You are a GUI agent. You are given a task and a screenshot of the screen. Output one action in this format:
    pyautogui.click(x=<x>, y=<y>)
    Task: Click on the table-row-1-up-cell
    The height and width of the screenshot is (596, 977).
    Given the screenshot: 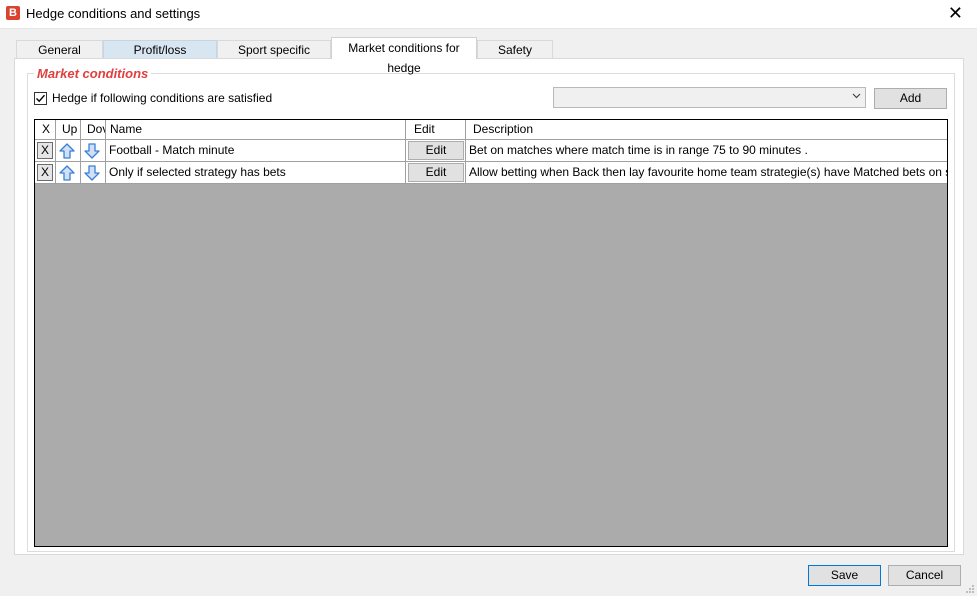 What is the action you would take?
    pyautogui.click(x=68, y=151)
    